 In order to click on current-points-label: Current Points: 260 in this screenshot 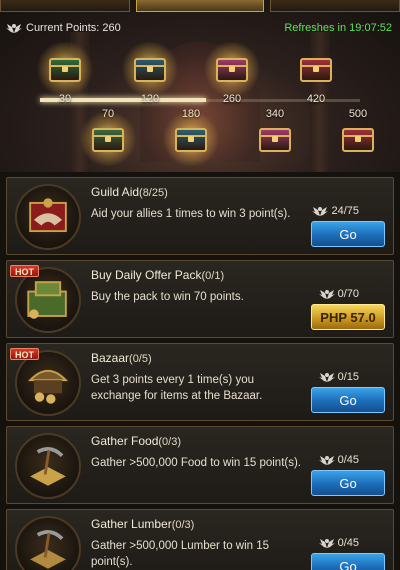, I will do `click(73, 28)`.